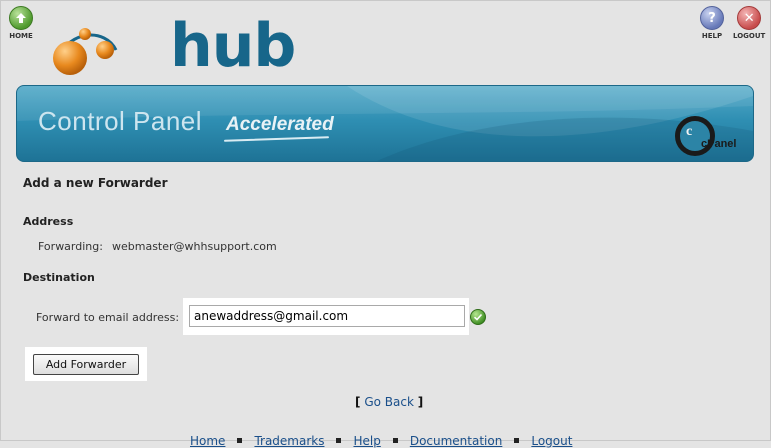 Image resolution: width=771 pixels, height=448 pixels. What do you see at coordinates (280, 124) in the screenshot?
I see `banner-subtitle: Accelerated` at bounding box center [280, 124].